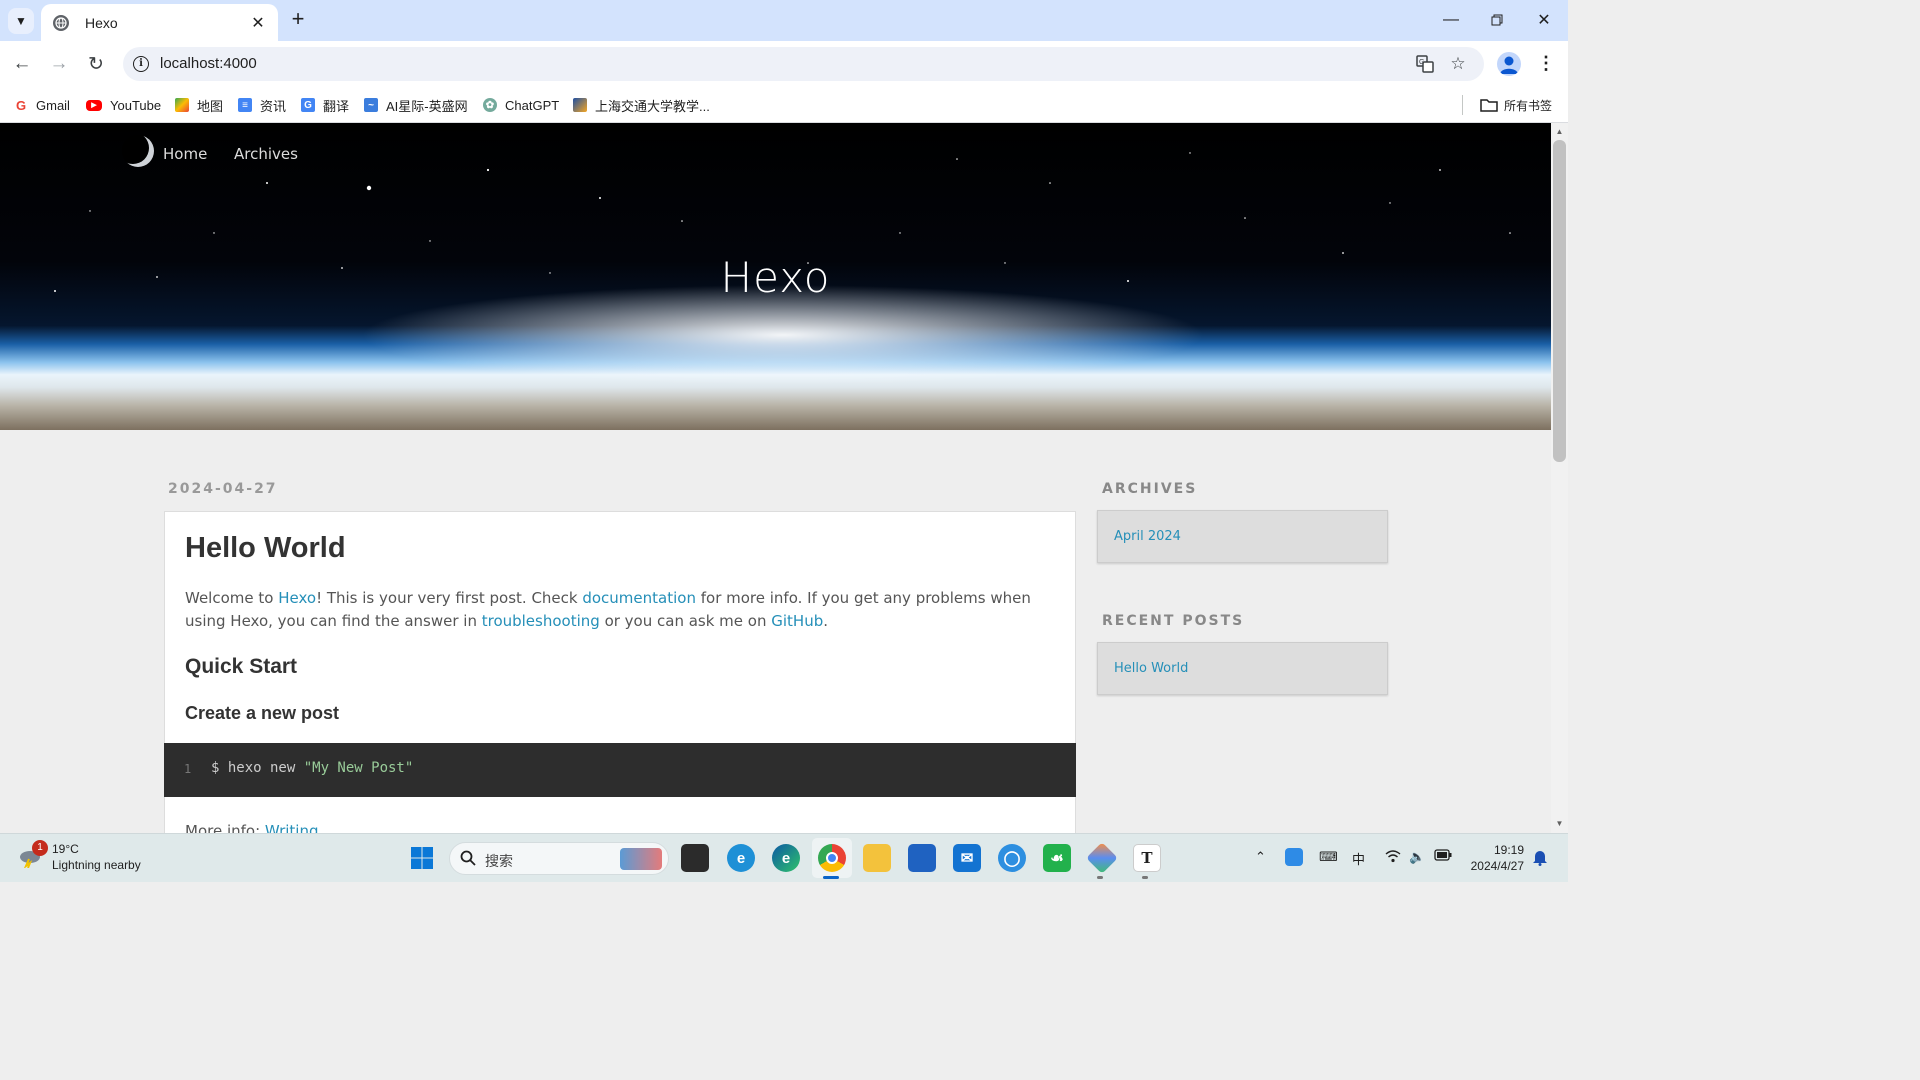 This screenshot has height=1080, width=1920. What do you see at coordinates (94, 105) in the screenshot?
I see `youtube-icon: ▶` at bounding box center [94, 105].